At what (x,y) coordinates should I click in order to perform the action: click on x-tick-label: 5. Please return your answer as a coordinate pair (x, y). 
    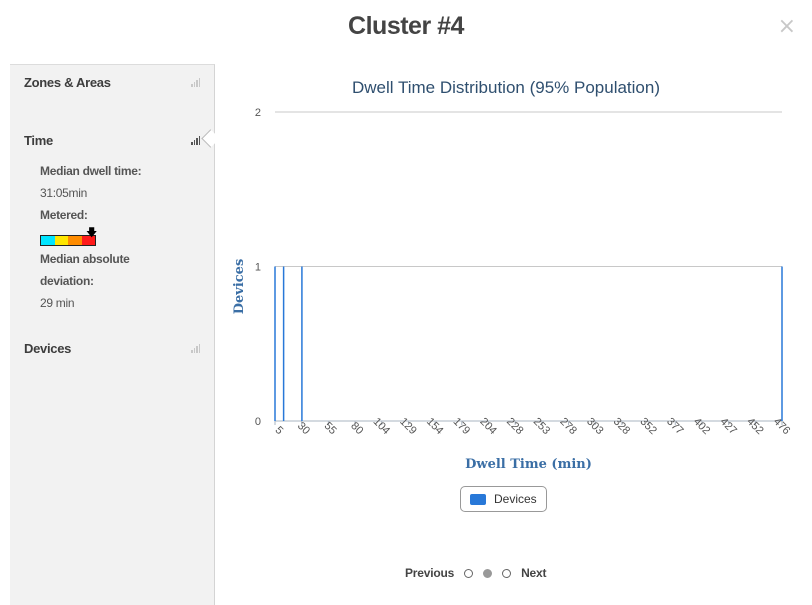
    Looking at the image, I should click on (279, 430).